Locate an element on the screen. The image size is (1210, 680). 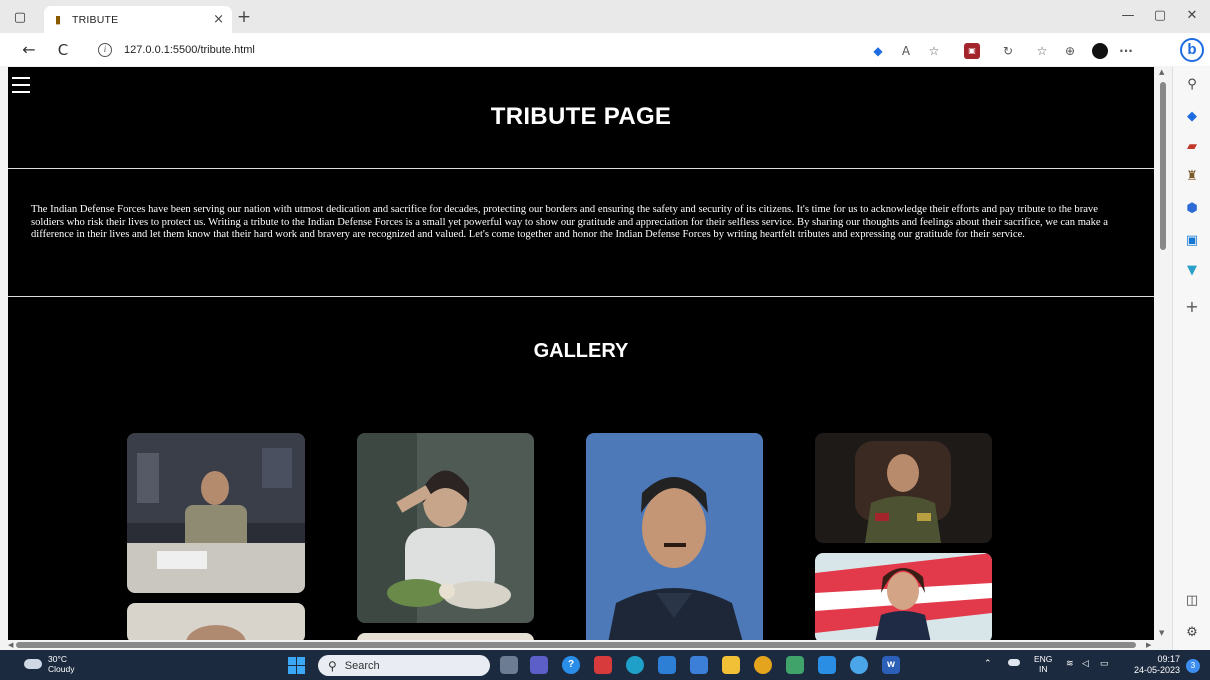
gallery-photo-young-soldier is located at coordinates (674, 536).